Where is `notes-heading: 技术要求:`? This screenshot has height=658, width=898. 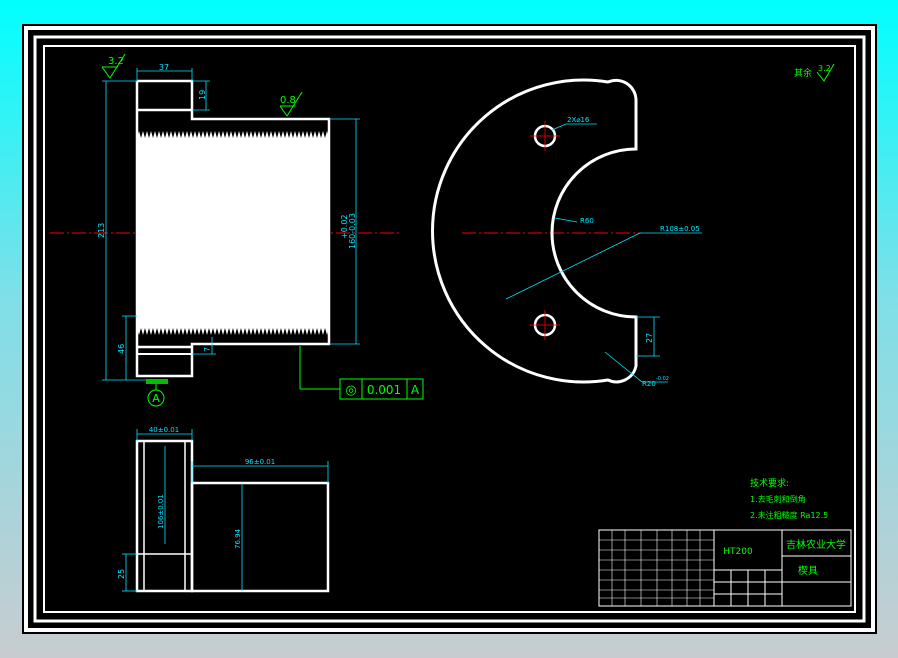
notes-heading: 技术要求: is located at coordinates (769, 483).